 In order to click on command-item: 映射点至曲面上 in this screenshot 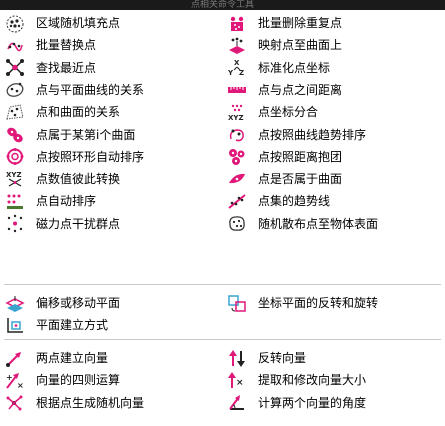, I will do `click(282, 45)`.